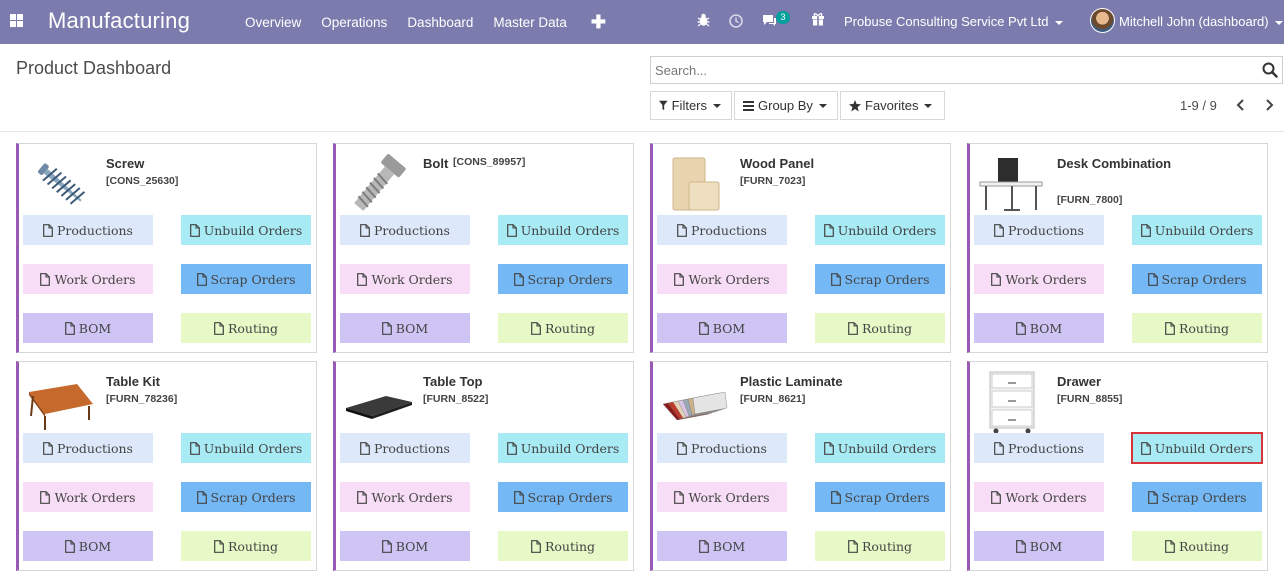 Image resolution: width=1284 pixels, height=576 pixels. I want to click on pager-next-icon, so click(1269, 105).